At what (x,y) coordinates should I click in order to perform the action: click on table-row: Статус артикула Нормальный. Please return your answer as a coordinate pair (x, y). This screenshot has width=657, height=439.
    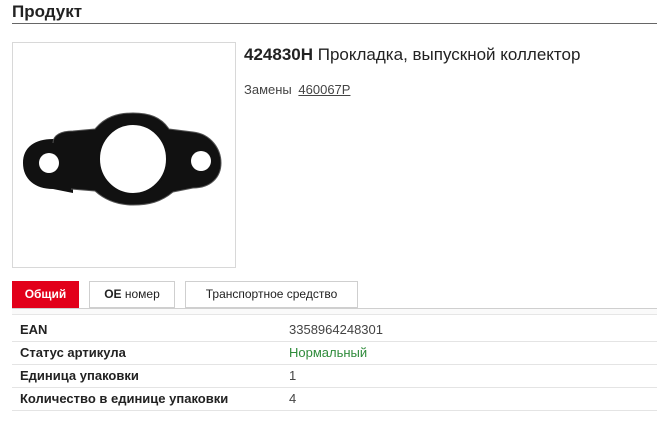
    Looking at the image, I should click on (334, 353).